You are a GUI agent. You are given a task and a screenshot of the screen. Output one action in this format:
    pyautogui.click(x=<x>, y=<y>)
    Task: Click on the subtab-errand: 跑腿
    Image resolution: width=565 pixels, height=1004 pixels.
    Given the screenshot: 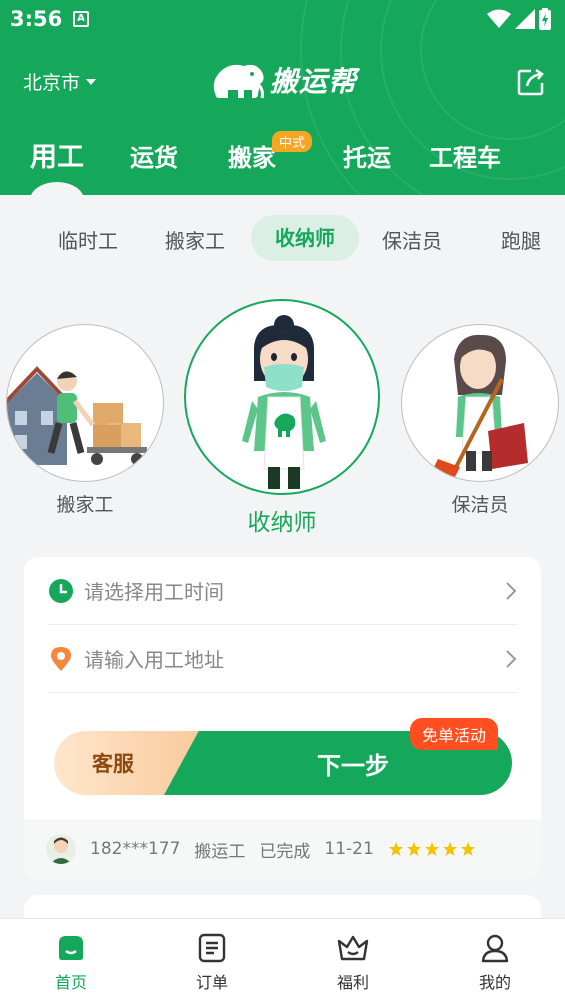 What is the action you would take?
    pyautogui.click(x=521, y=239)
    